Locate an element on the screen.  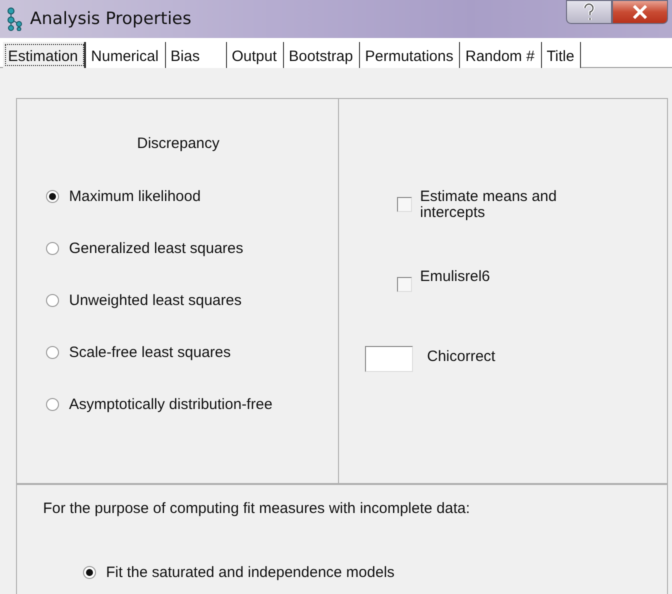
help-button is located at coordinates (589, 12).